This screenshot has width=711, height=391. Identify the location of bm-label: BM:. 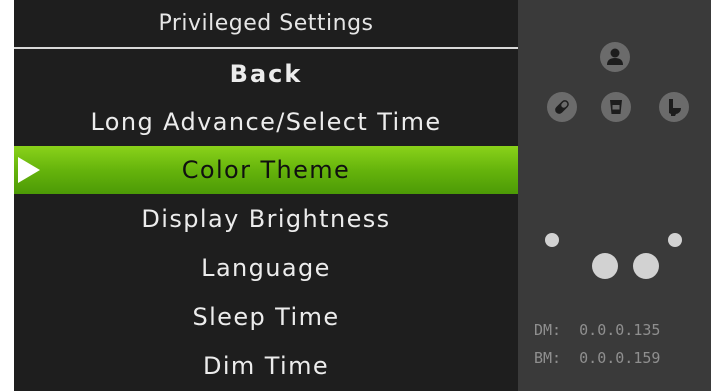
(548, 358).